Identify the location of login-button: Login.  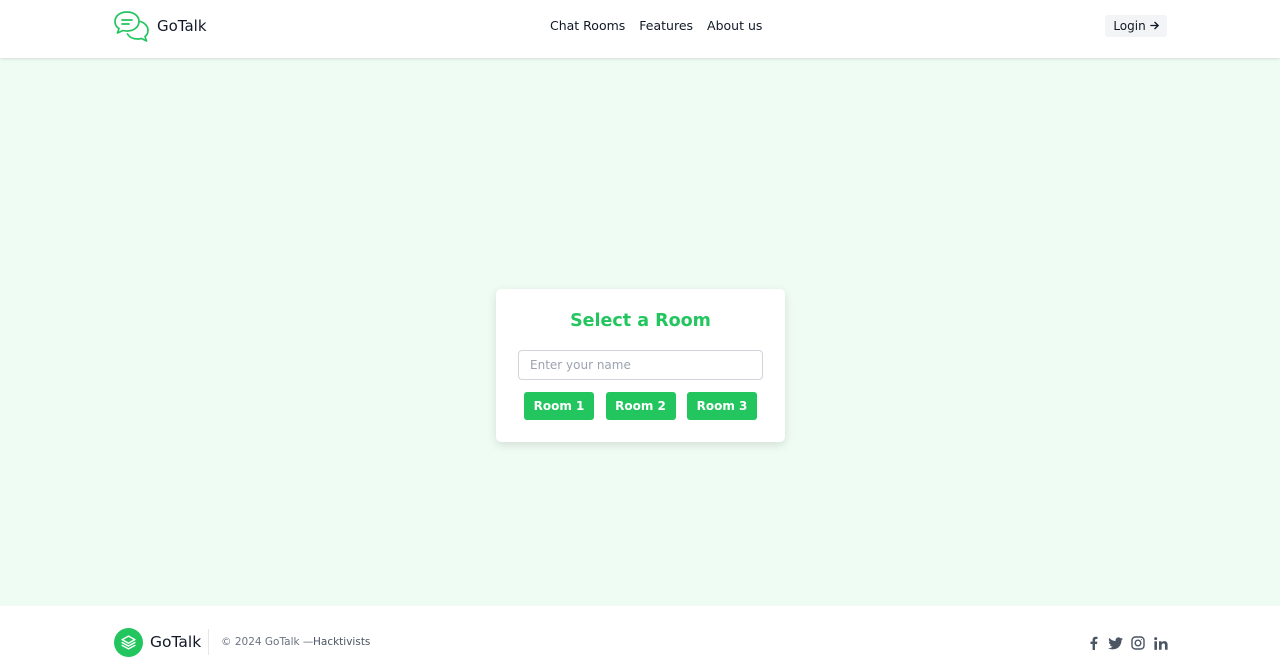
(1136, 26).